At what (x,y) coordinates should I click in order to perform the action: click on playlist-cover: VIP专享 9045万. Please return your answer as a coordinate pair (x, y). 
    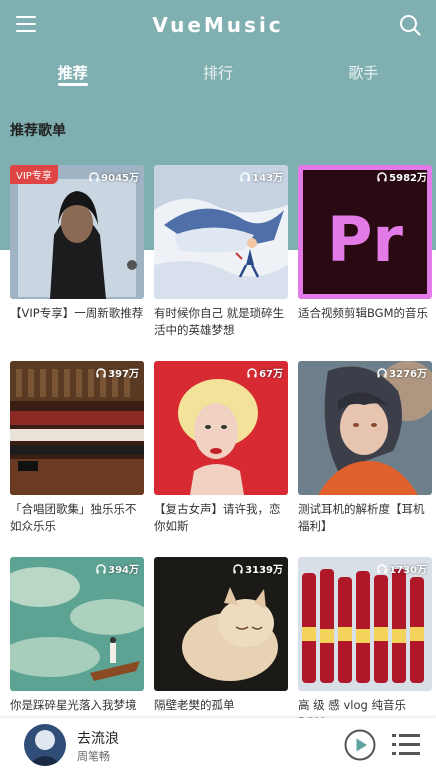
    Looking at the image, I should click on (77, 232).